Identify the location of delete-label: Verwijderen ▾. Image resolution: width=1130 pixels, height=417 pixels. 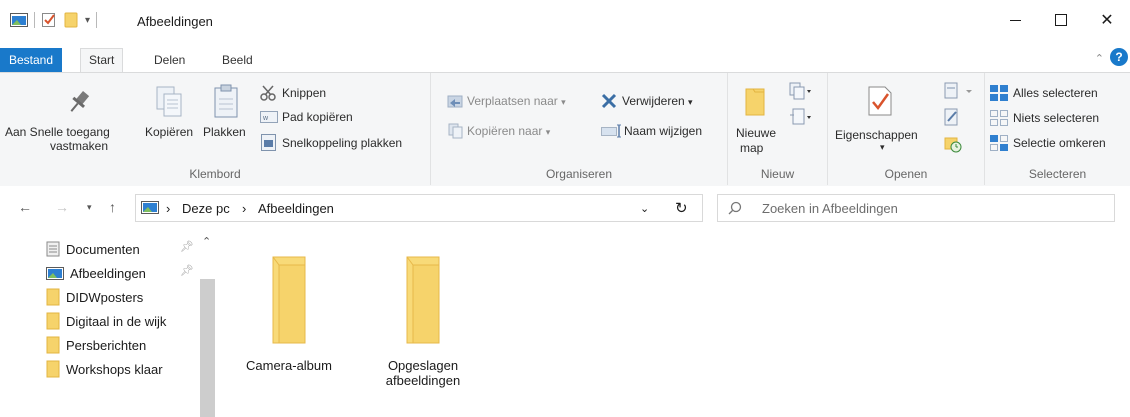
(657, 101).